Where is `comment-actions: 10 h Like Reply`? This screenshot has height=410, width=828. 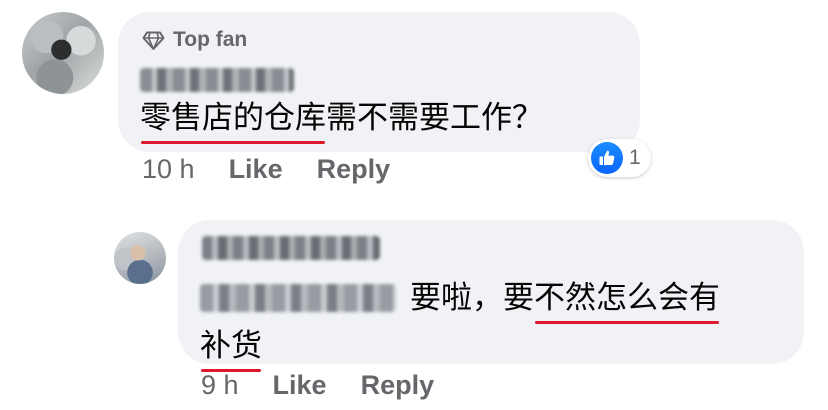
comment-actions: 10 h Like Reply is located at coordinates (266, 169).